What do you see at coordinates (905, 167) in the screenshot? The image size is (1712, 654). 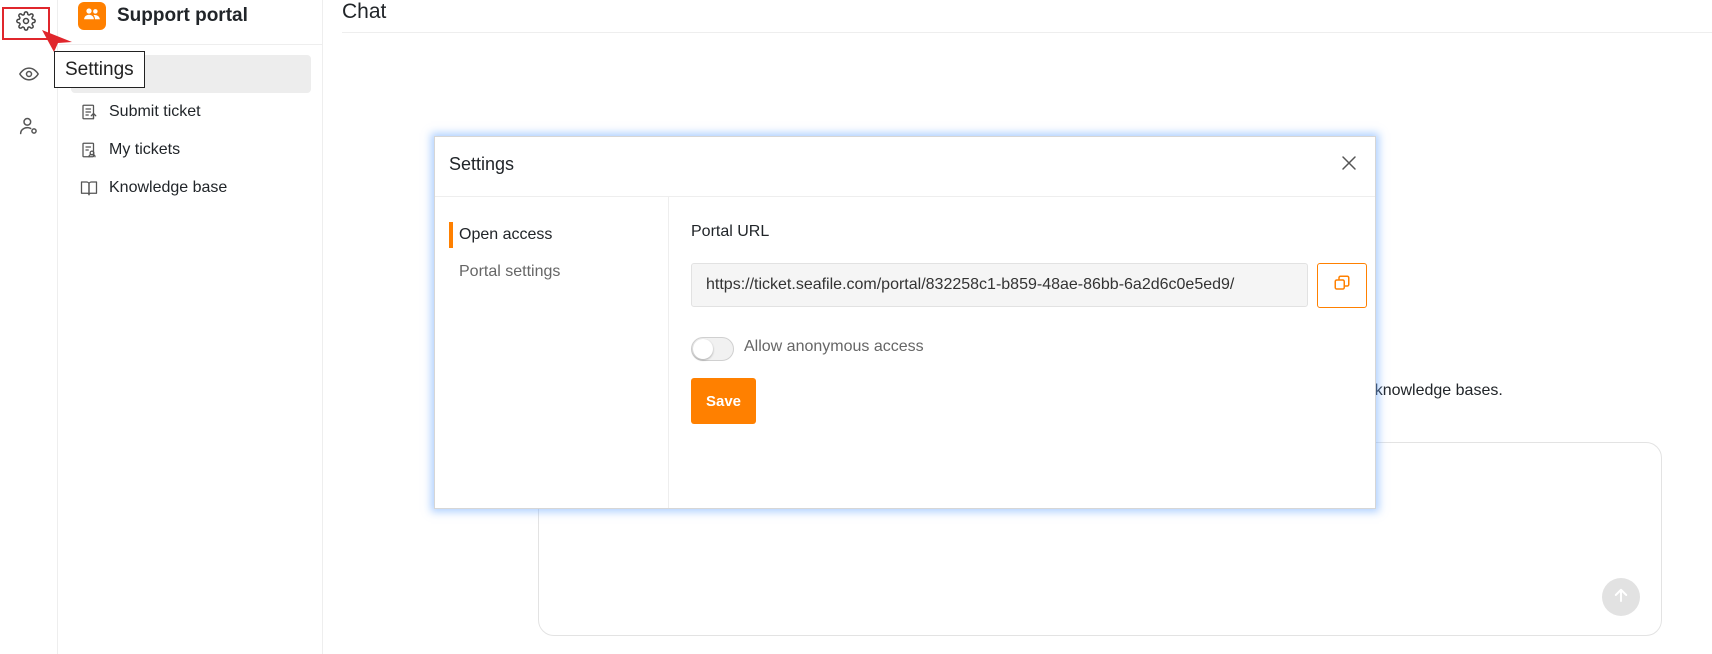 I see `dialog-header: Settings` at bounding box center [905, 167].